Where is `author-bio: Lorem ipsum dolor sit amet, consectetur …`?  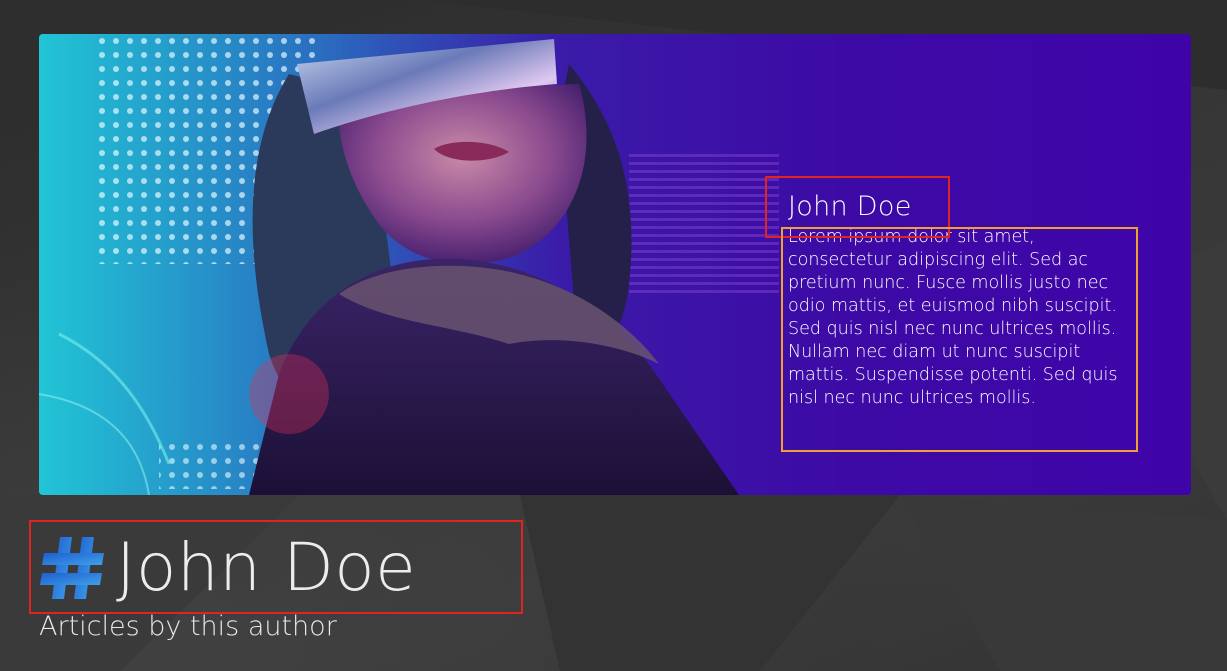 author-bio: Lorem ipsum dolor sit amet, consectetur … is located at coordinates (953, 317).